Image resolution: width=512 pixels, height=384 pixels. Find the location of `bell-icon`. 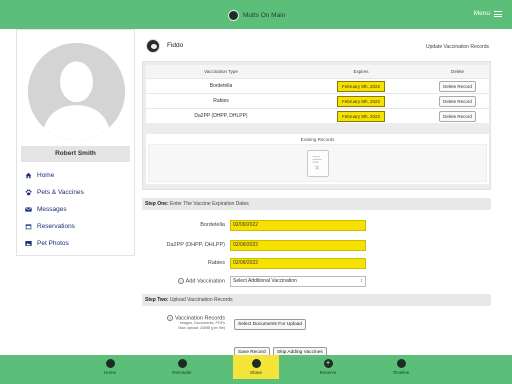

bell-icon is located at coordinates (182, 363).